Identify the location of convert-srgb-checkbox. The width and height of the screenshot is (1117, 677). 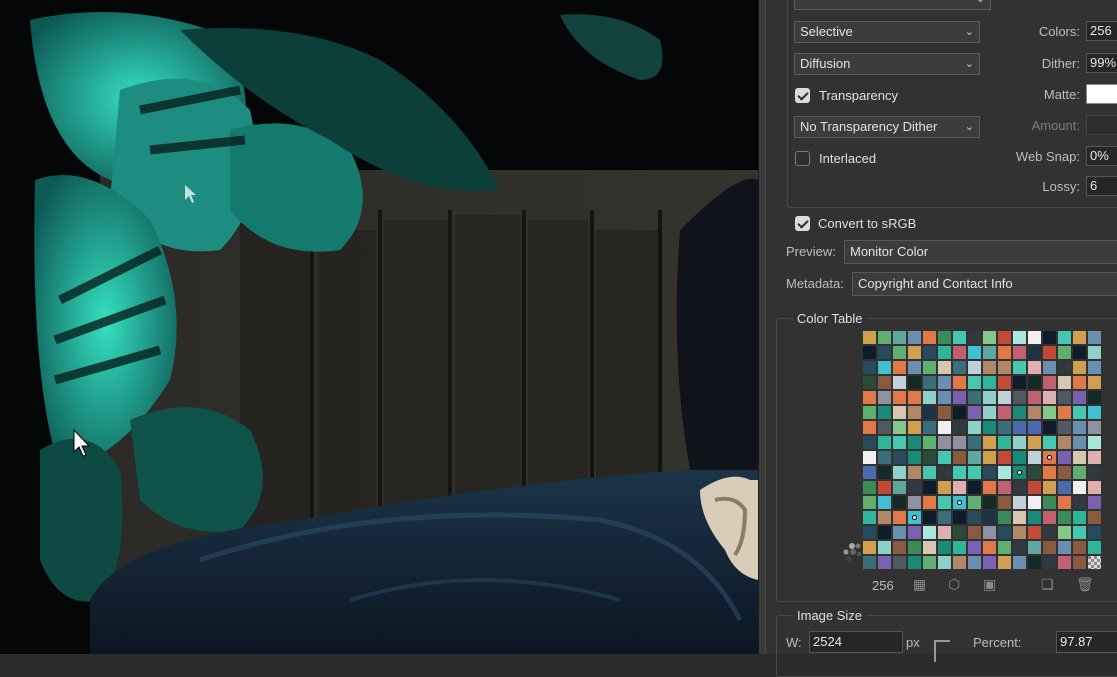
(802, 223).